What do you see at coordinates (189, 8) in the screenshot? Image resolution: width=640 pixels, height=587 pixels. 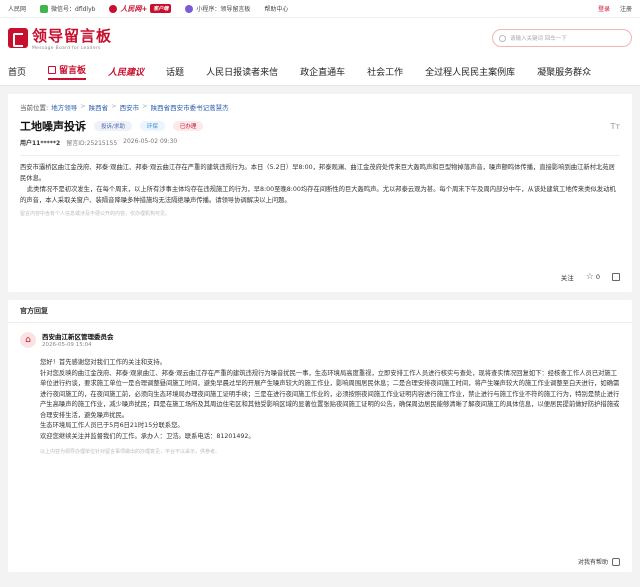 I see `miniprogram-icon` at bounding box center [189, 8].